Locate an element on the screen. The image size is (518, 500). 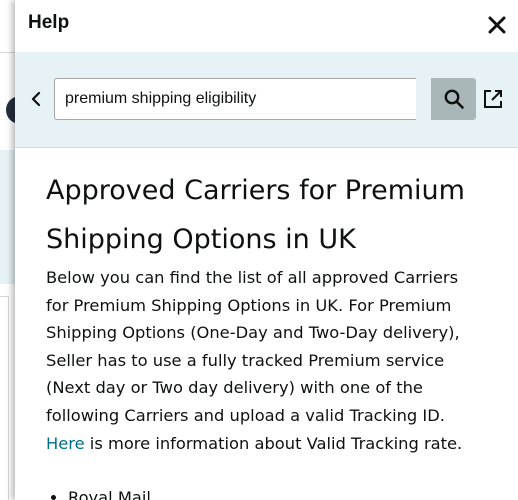
search-icon is located at coordinates (454, 99).